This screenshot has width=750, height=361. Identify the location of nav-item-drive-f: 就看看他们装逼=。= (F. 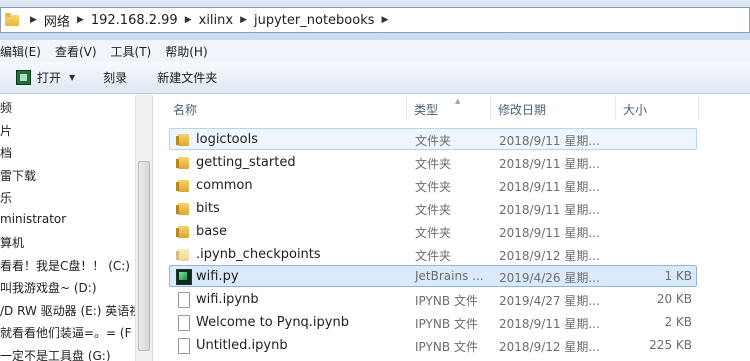
(66, 332).